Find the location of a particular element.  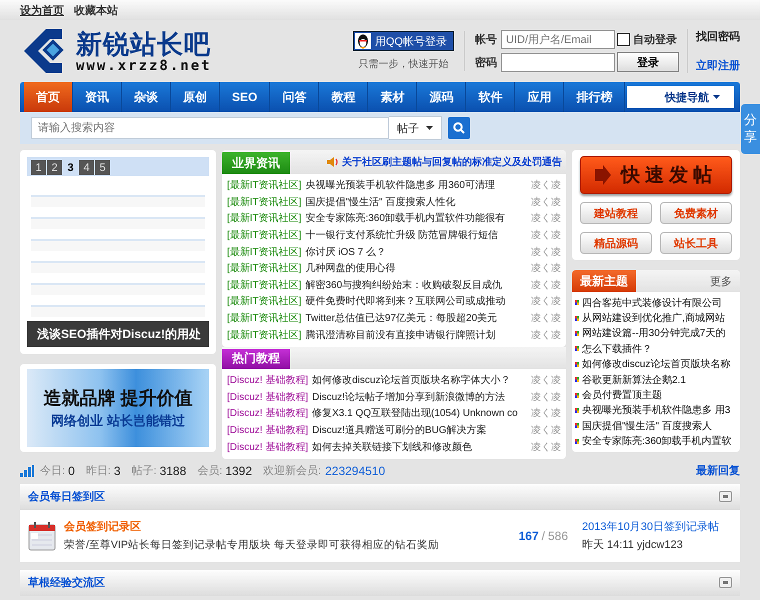

forgot-password-link: 找回密码 is located at coordinates (718, 36).